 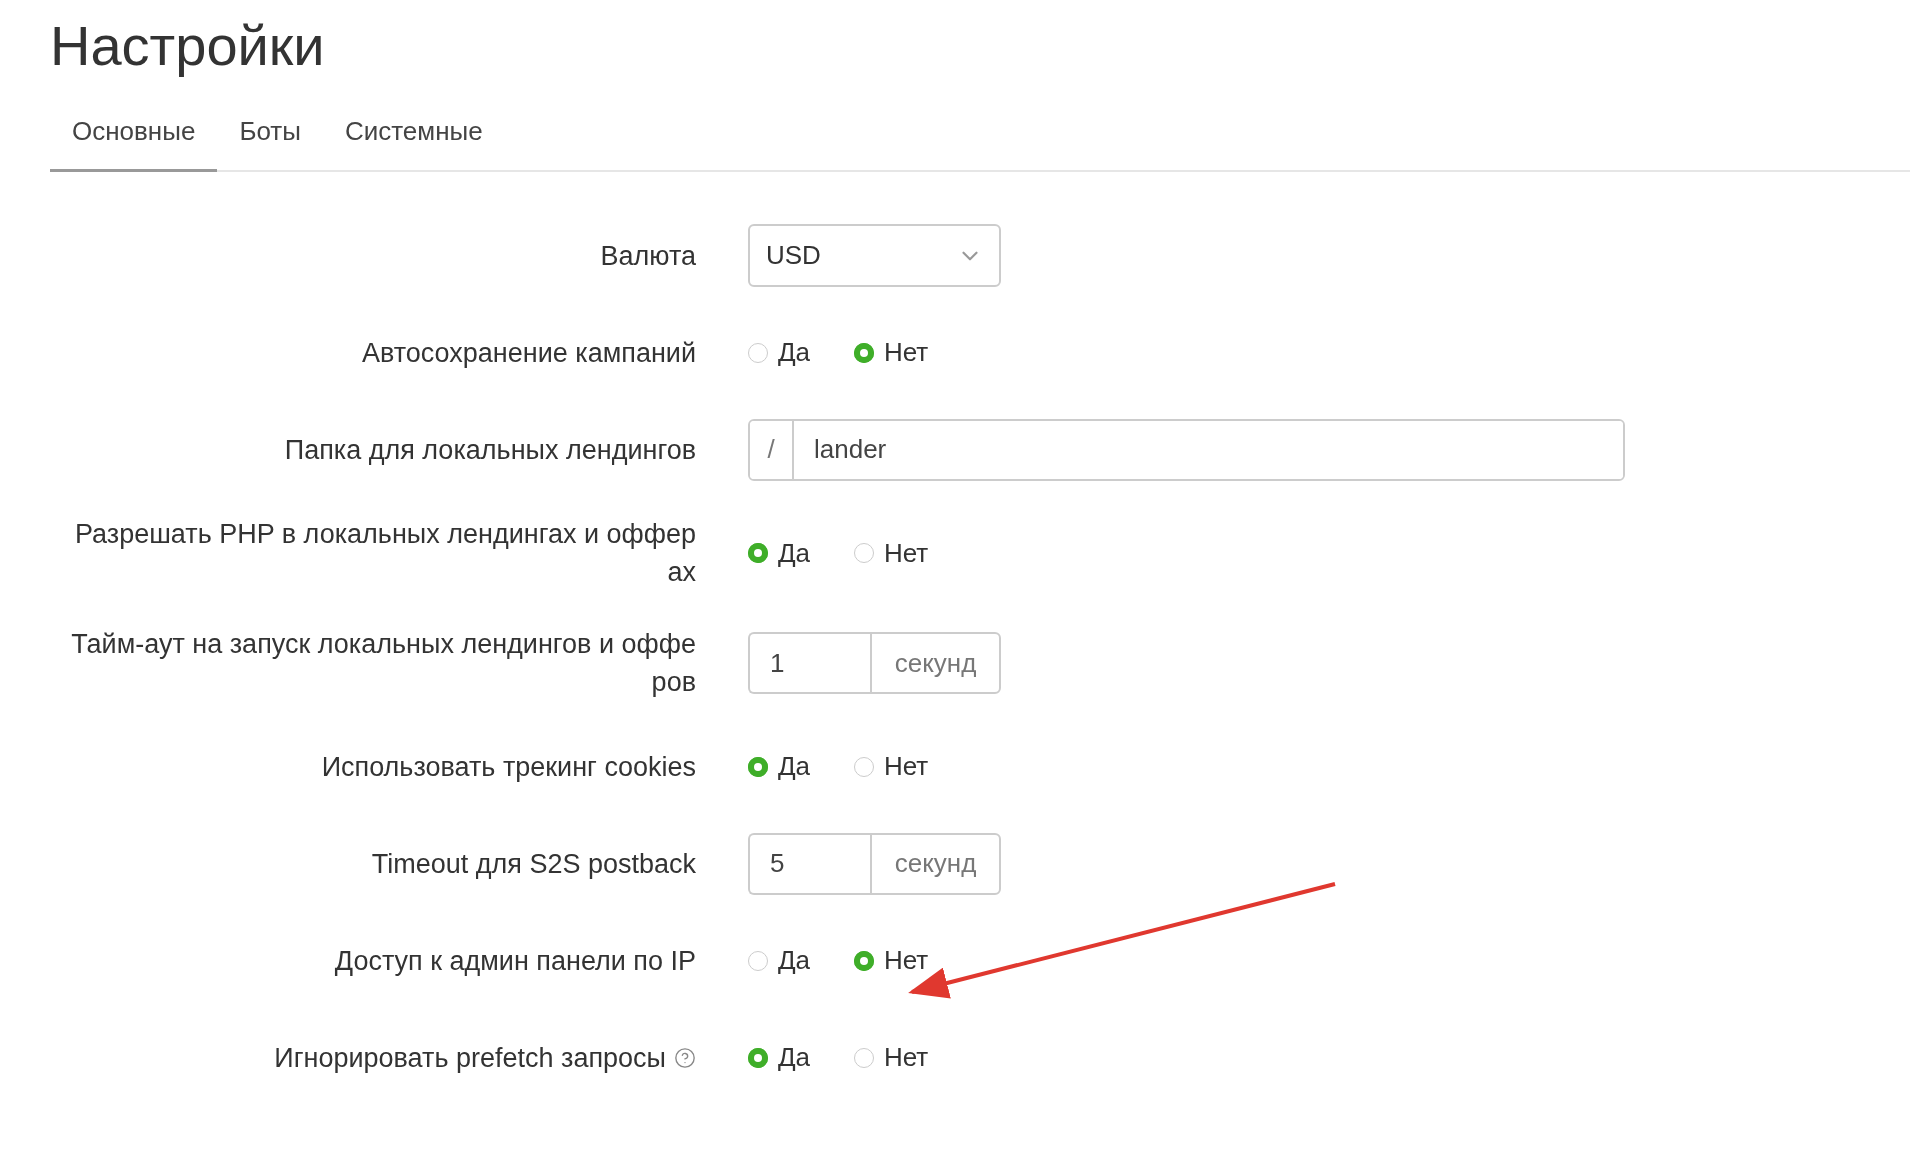 I want to click on field-label: Игнорировать prefetch запросы, so click(x=470, y=1058).